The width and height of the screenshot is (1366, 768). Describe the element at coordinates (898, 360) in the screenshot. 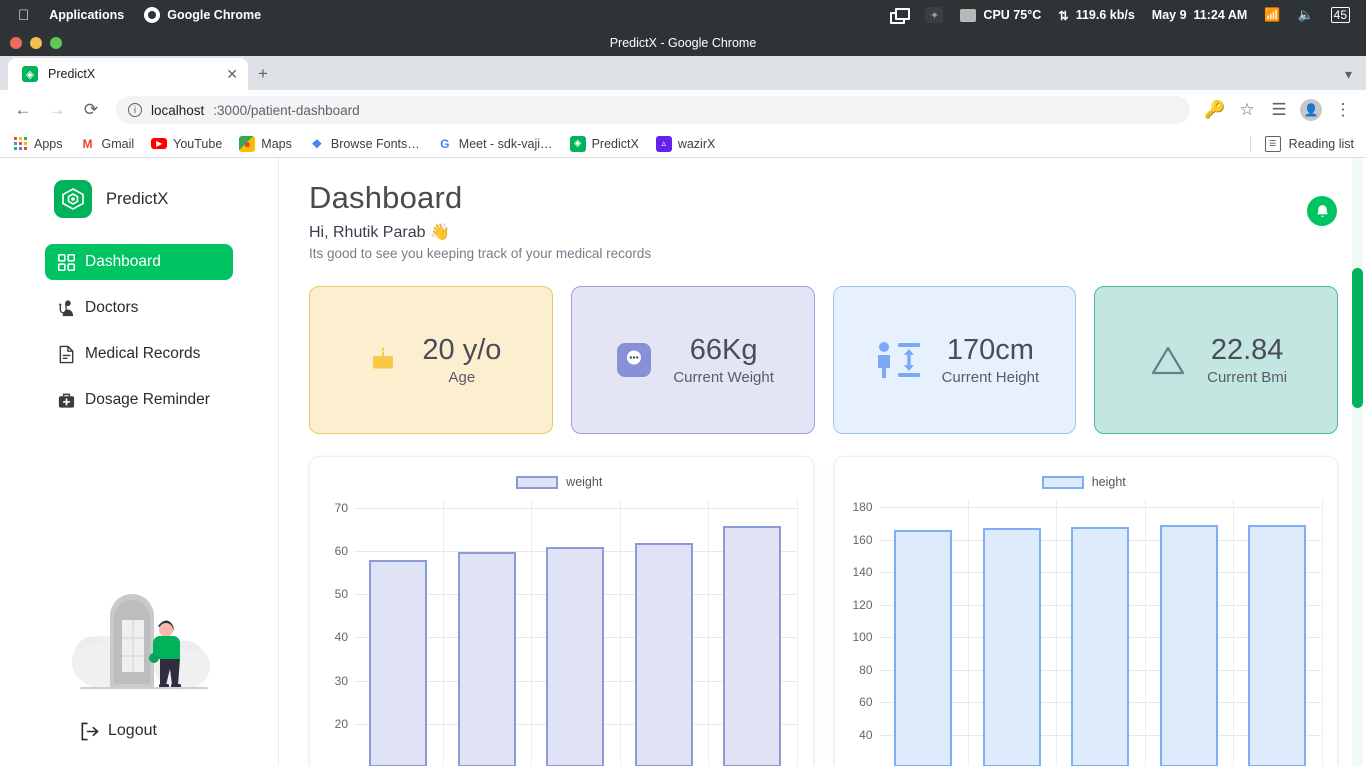

I see `height-ruler-icon` at that location.